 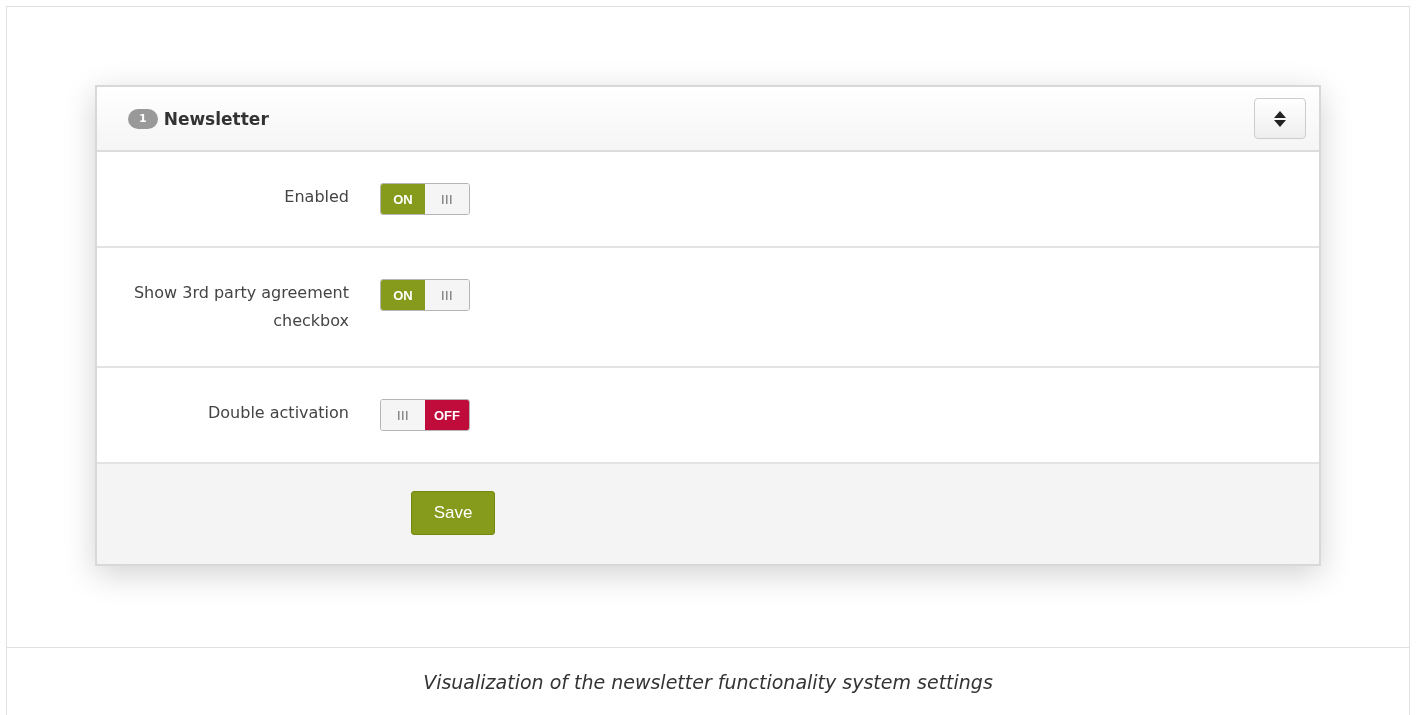 What do you see at coordinates (316, 197) in the screenshot?
I see `setting-label: Enabled` at bounding box center [316, 197].